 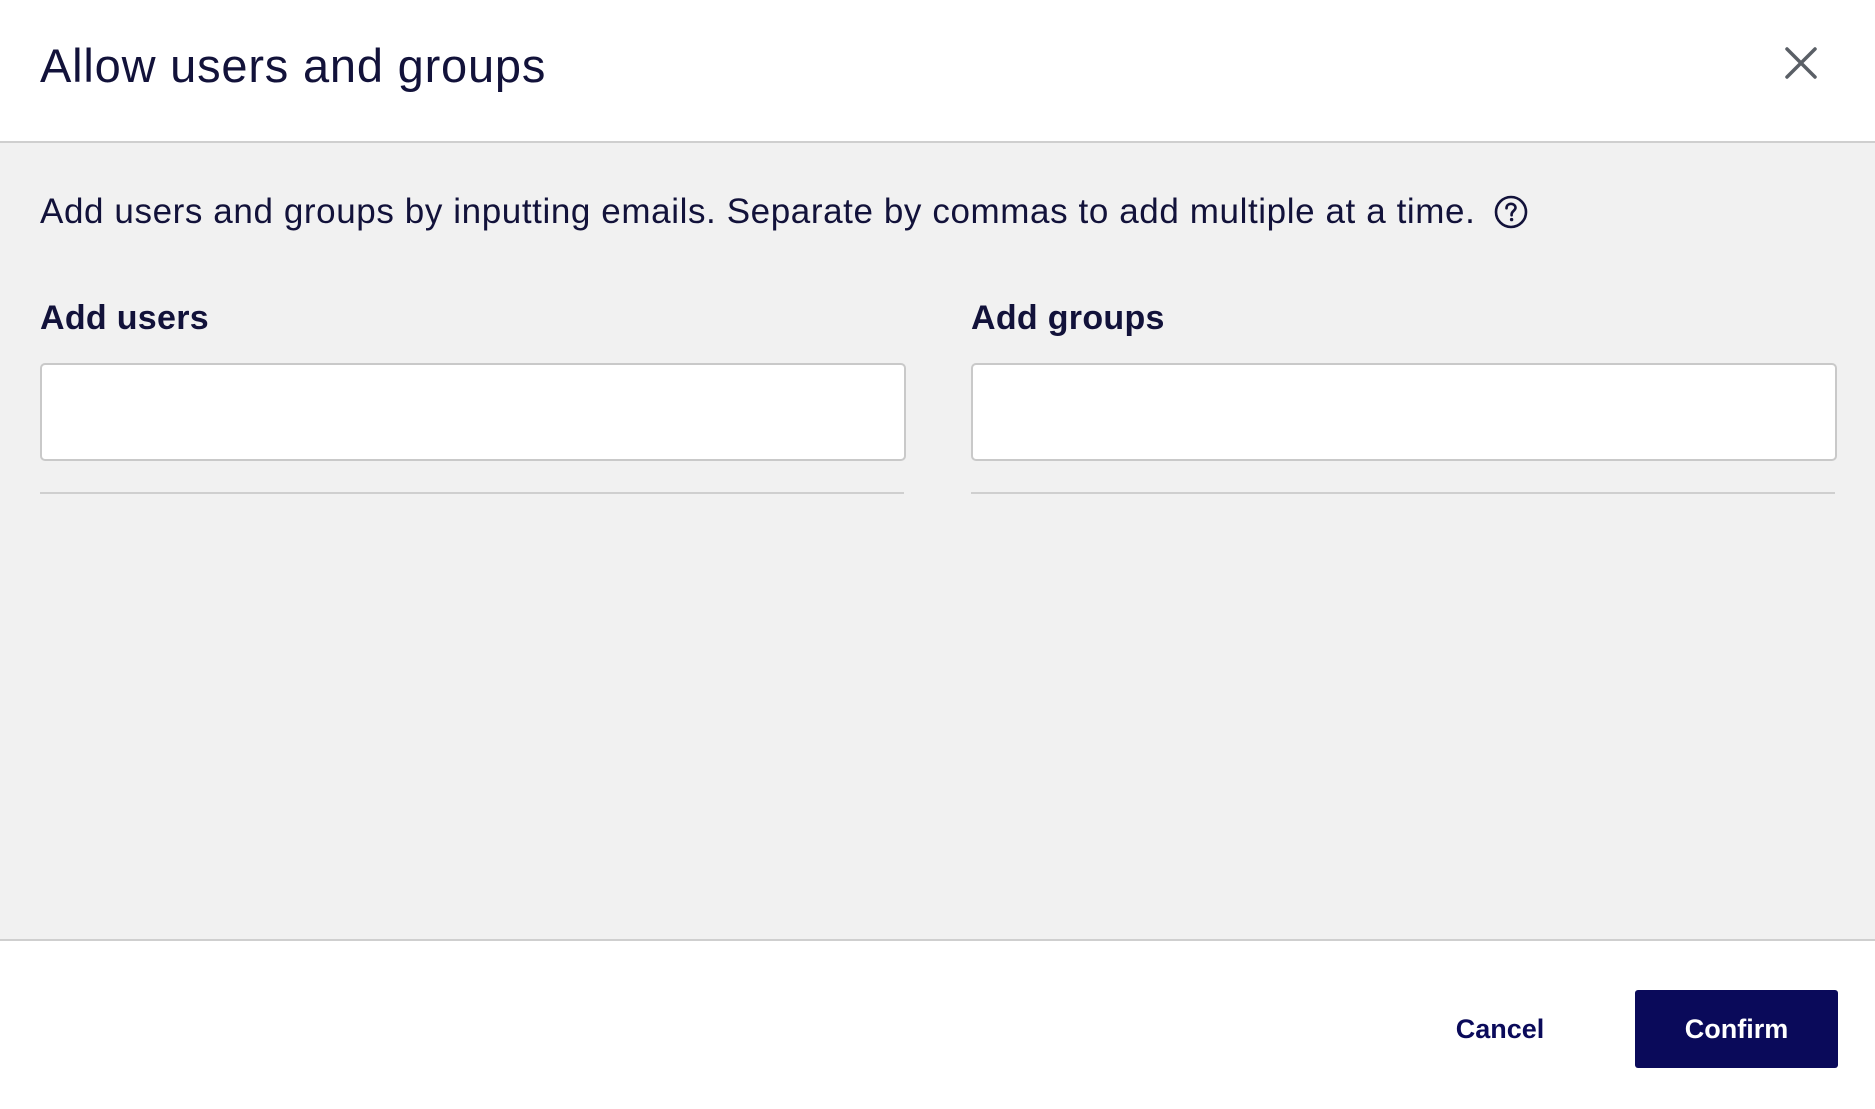 I want to click on dialog-title: Allow users and groups, so click(x=293, y=65).